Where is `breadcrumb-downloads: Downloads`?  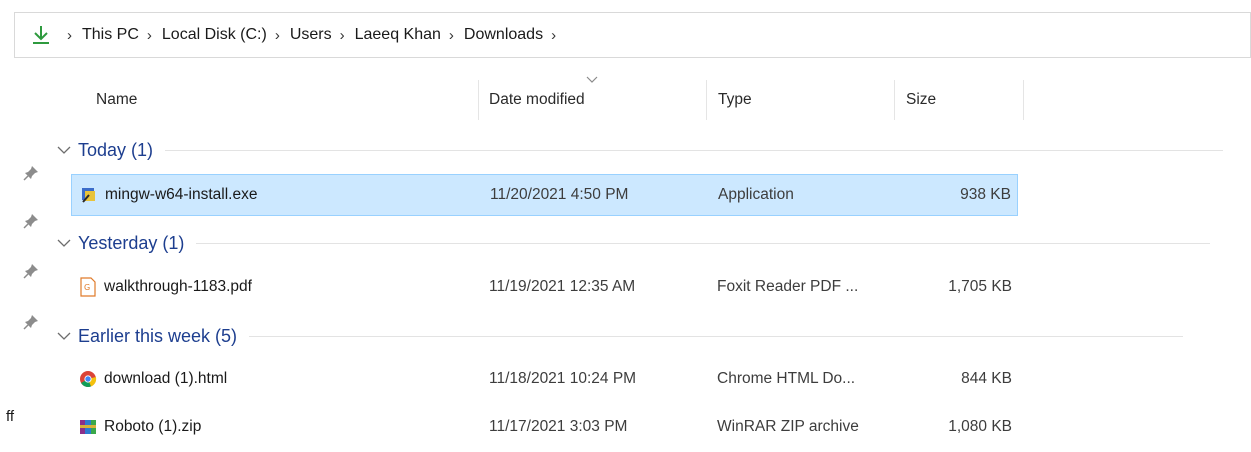 breadcrumb-downloads: Downloads is located at coordinates (503, 35).